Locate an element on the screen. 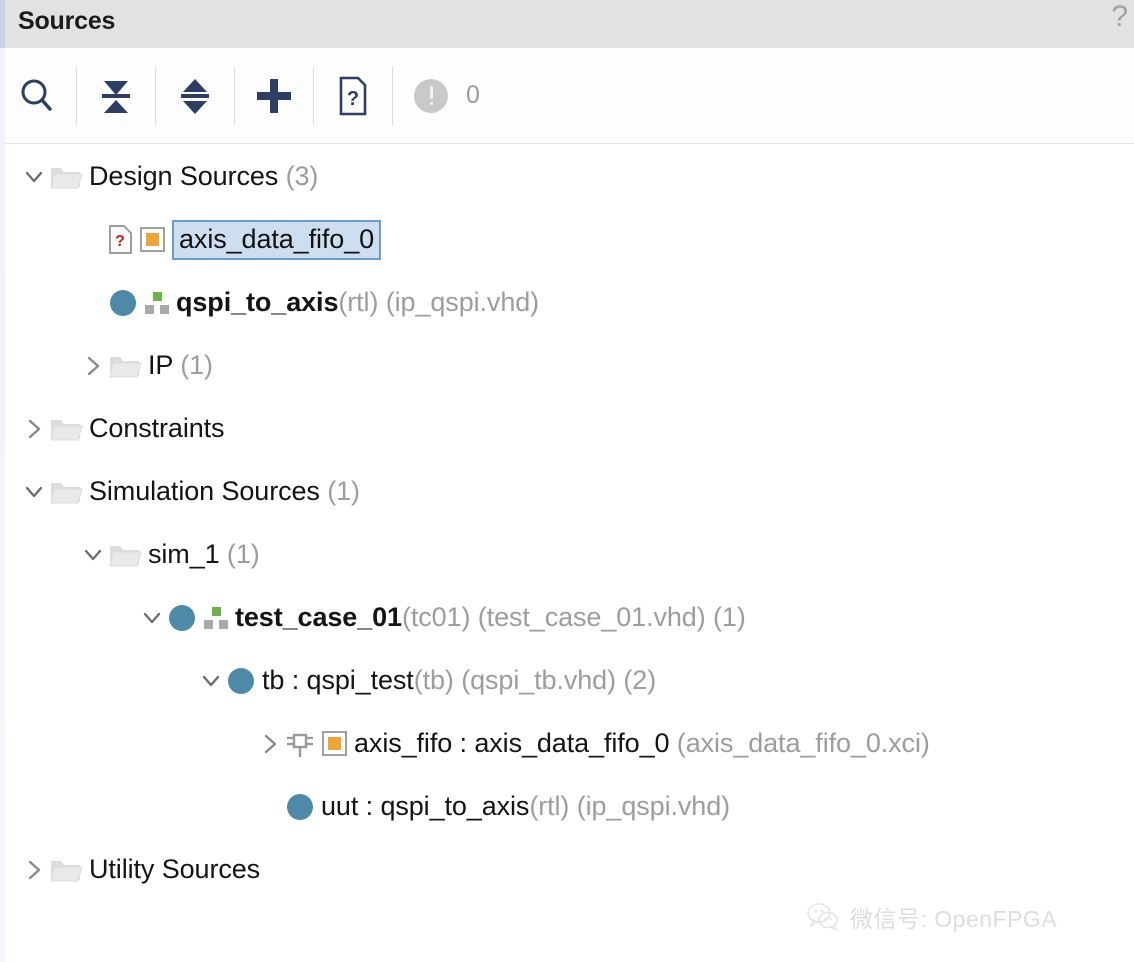 This screenshot has width=1134, height=962. tree-row-uut-qspi-to-axis: uut : qspi_to_axis(rtl) (ip_qspi.vhd) is located at coordinates (569, 806).